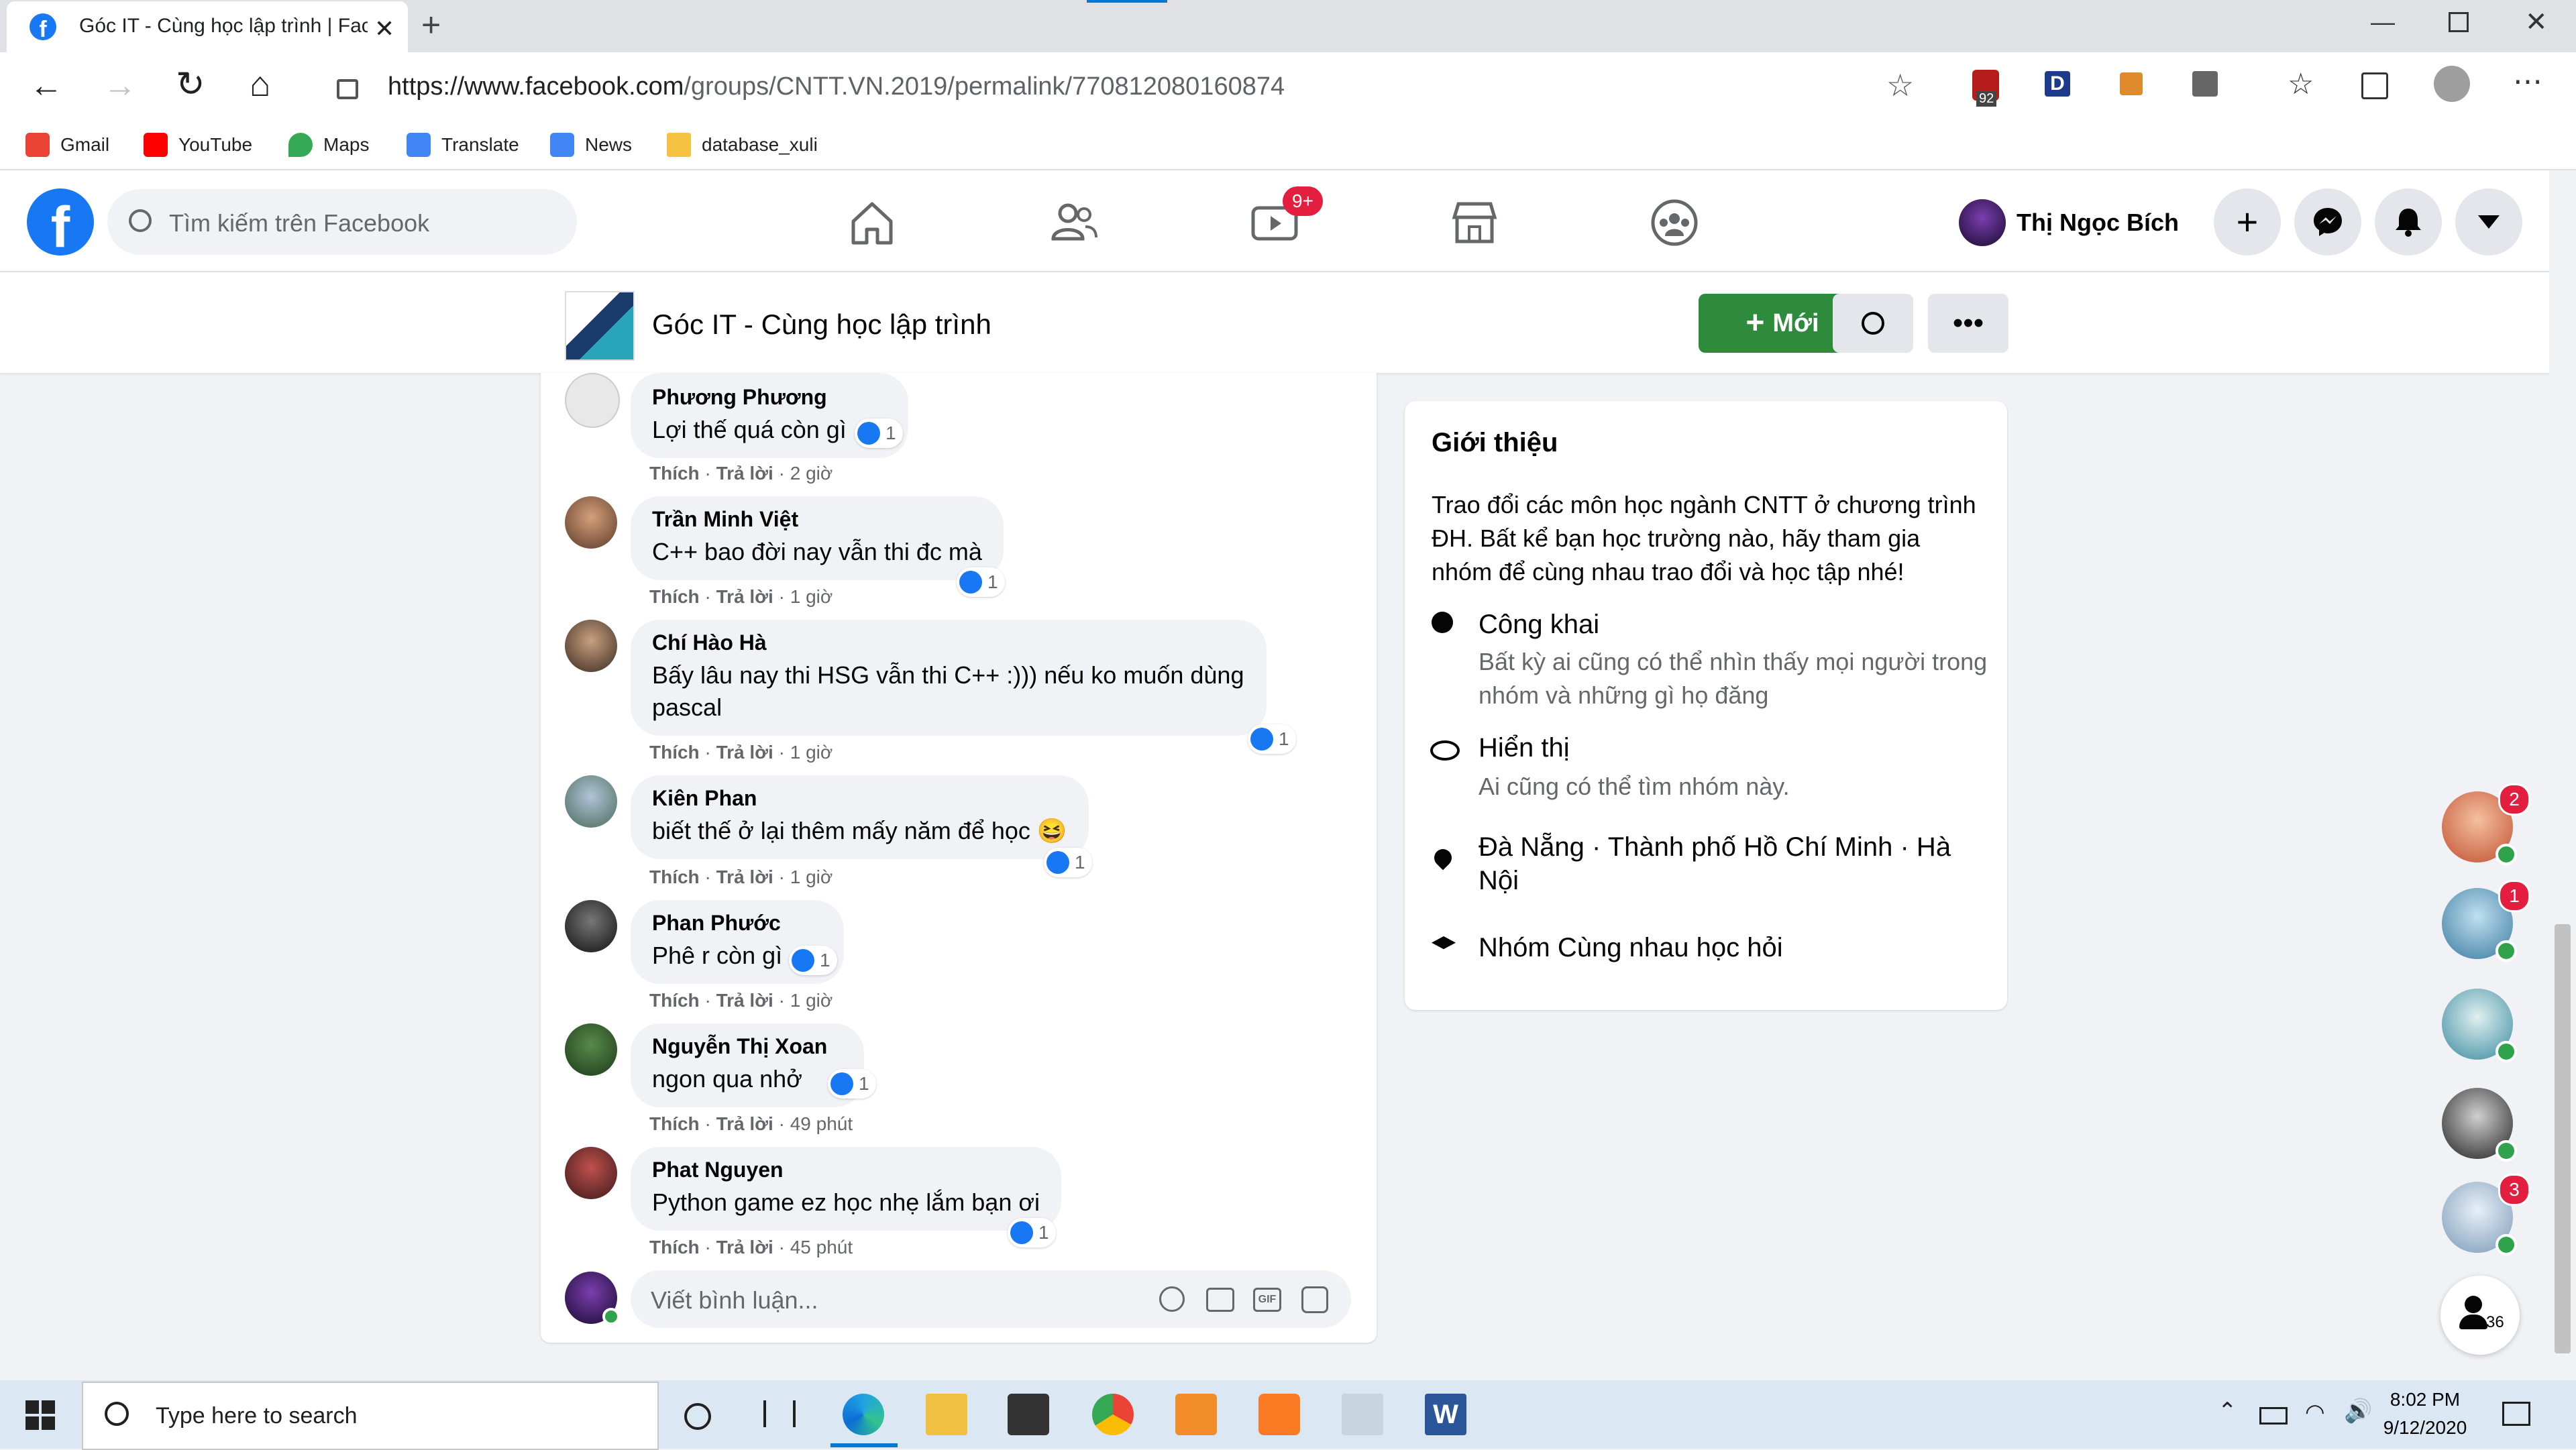 This screenshot has width=2576, height=1450. What do you see at coordinates (2374, 85) in the screenshot?
I see `collections-icon` at bounding box center [2374, 85].